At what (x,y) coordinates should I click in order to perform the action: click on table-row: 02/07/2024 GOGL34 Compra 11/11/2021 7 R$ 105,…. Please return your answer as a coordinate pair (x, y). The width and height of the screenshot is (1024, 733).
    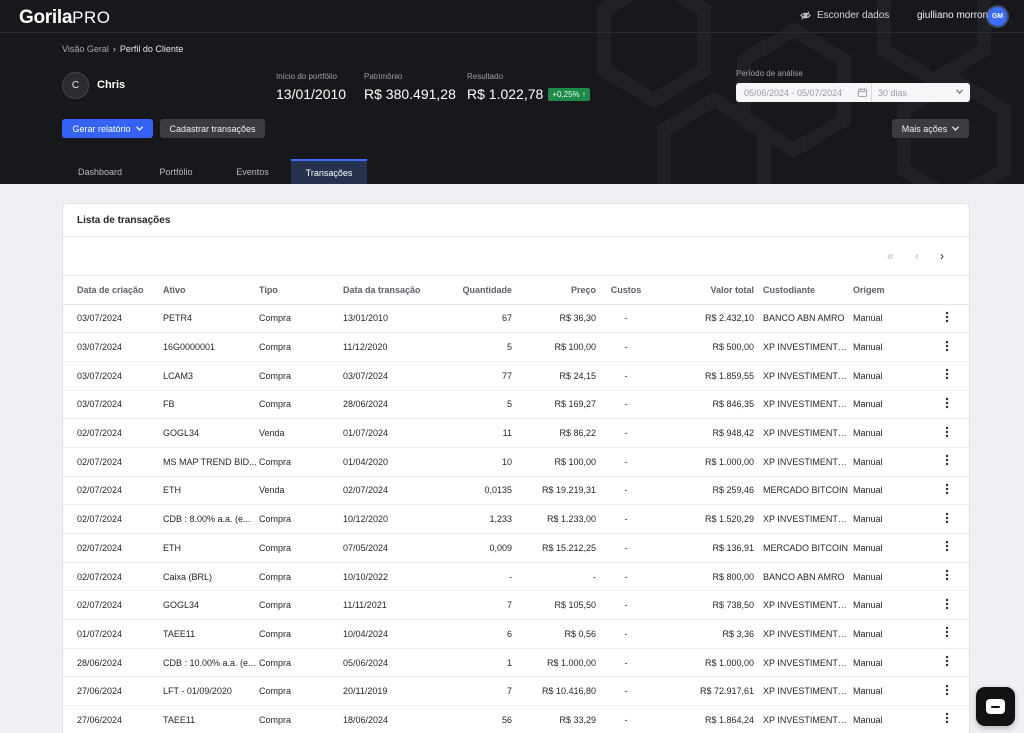
    Looking at the image, I should click on (516, 605).